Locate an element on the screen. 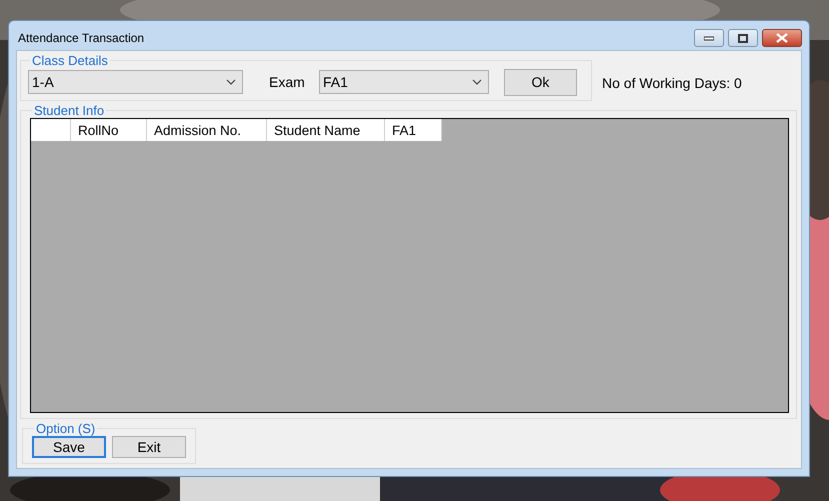 The image size is (829, 501). group-label: Class Details is located at coordinates (70, 60).